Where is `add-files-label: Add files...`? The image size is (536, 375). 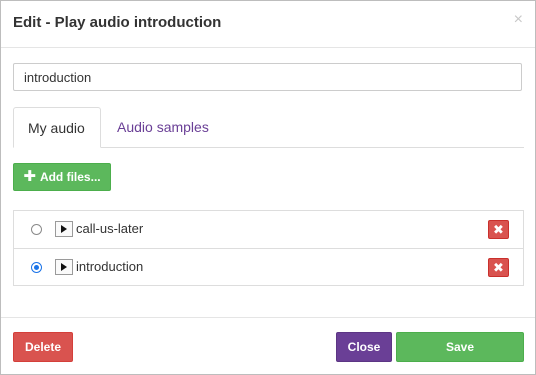 add-files-label: Add files... is located at coordinates (70, 177).